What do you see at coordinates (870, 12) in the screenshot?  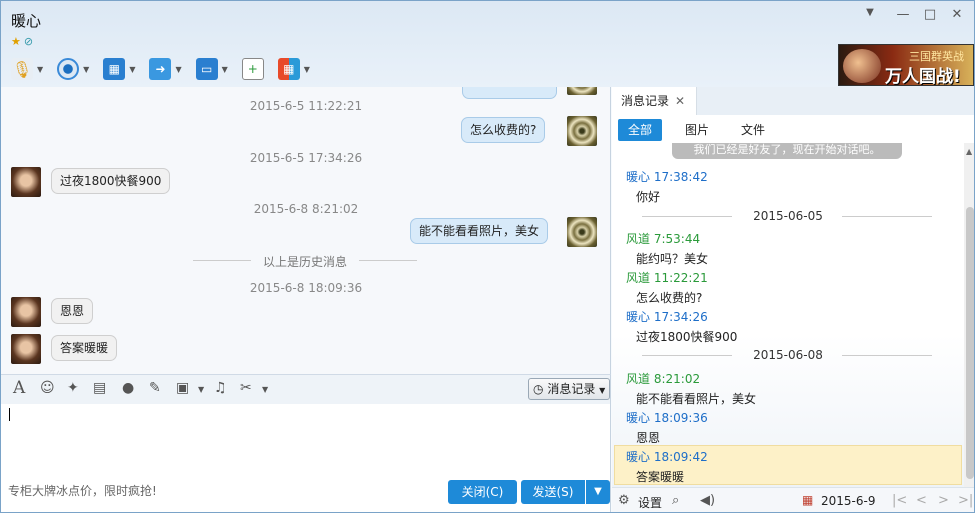 I see `collapse-button: ▼` at bounding box center [870, 12].